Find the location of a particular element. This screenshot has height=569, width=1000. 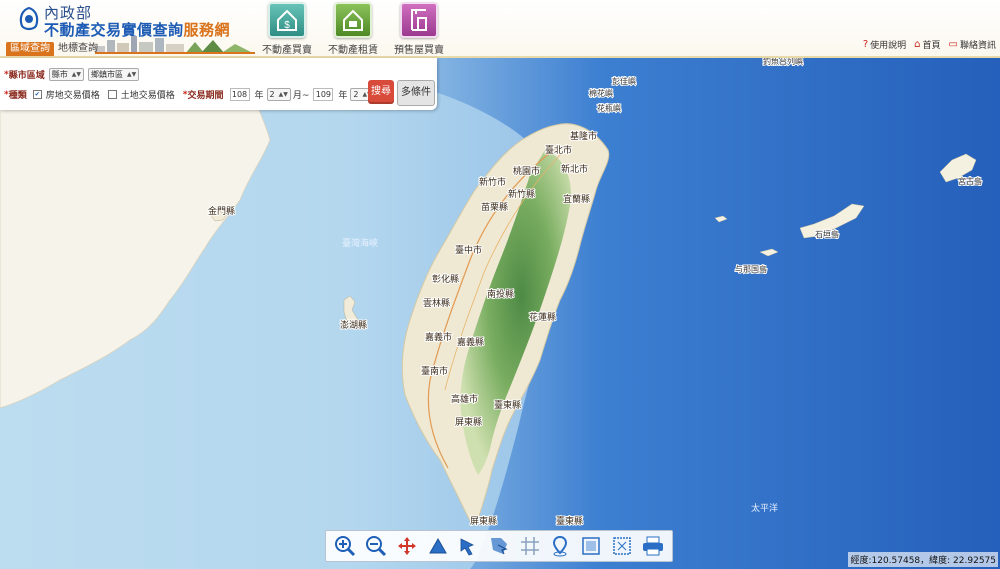

house-dollar-icon: $ is located at coordinates (287, 20).